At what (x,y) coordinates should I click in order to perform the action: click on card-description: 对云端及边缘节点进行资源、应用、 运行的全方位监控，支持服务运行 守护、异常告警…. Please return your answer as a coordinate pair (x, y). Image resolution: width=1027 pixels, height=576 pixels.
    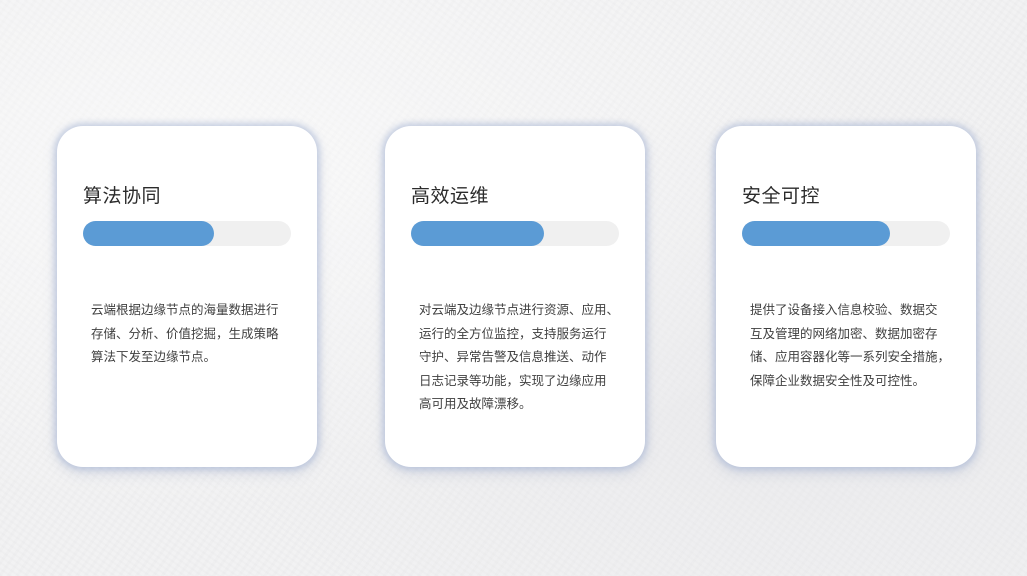
    Looking at the image, I should click on (519, 356).